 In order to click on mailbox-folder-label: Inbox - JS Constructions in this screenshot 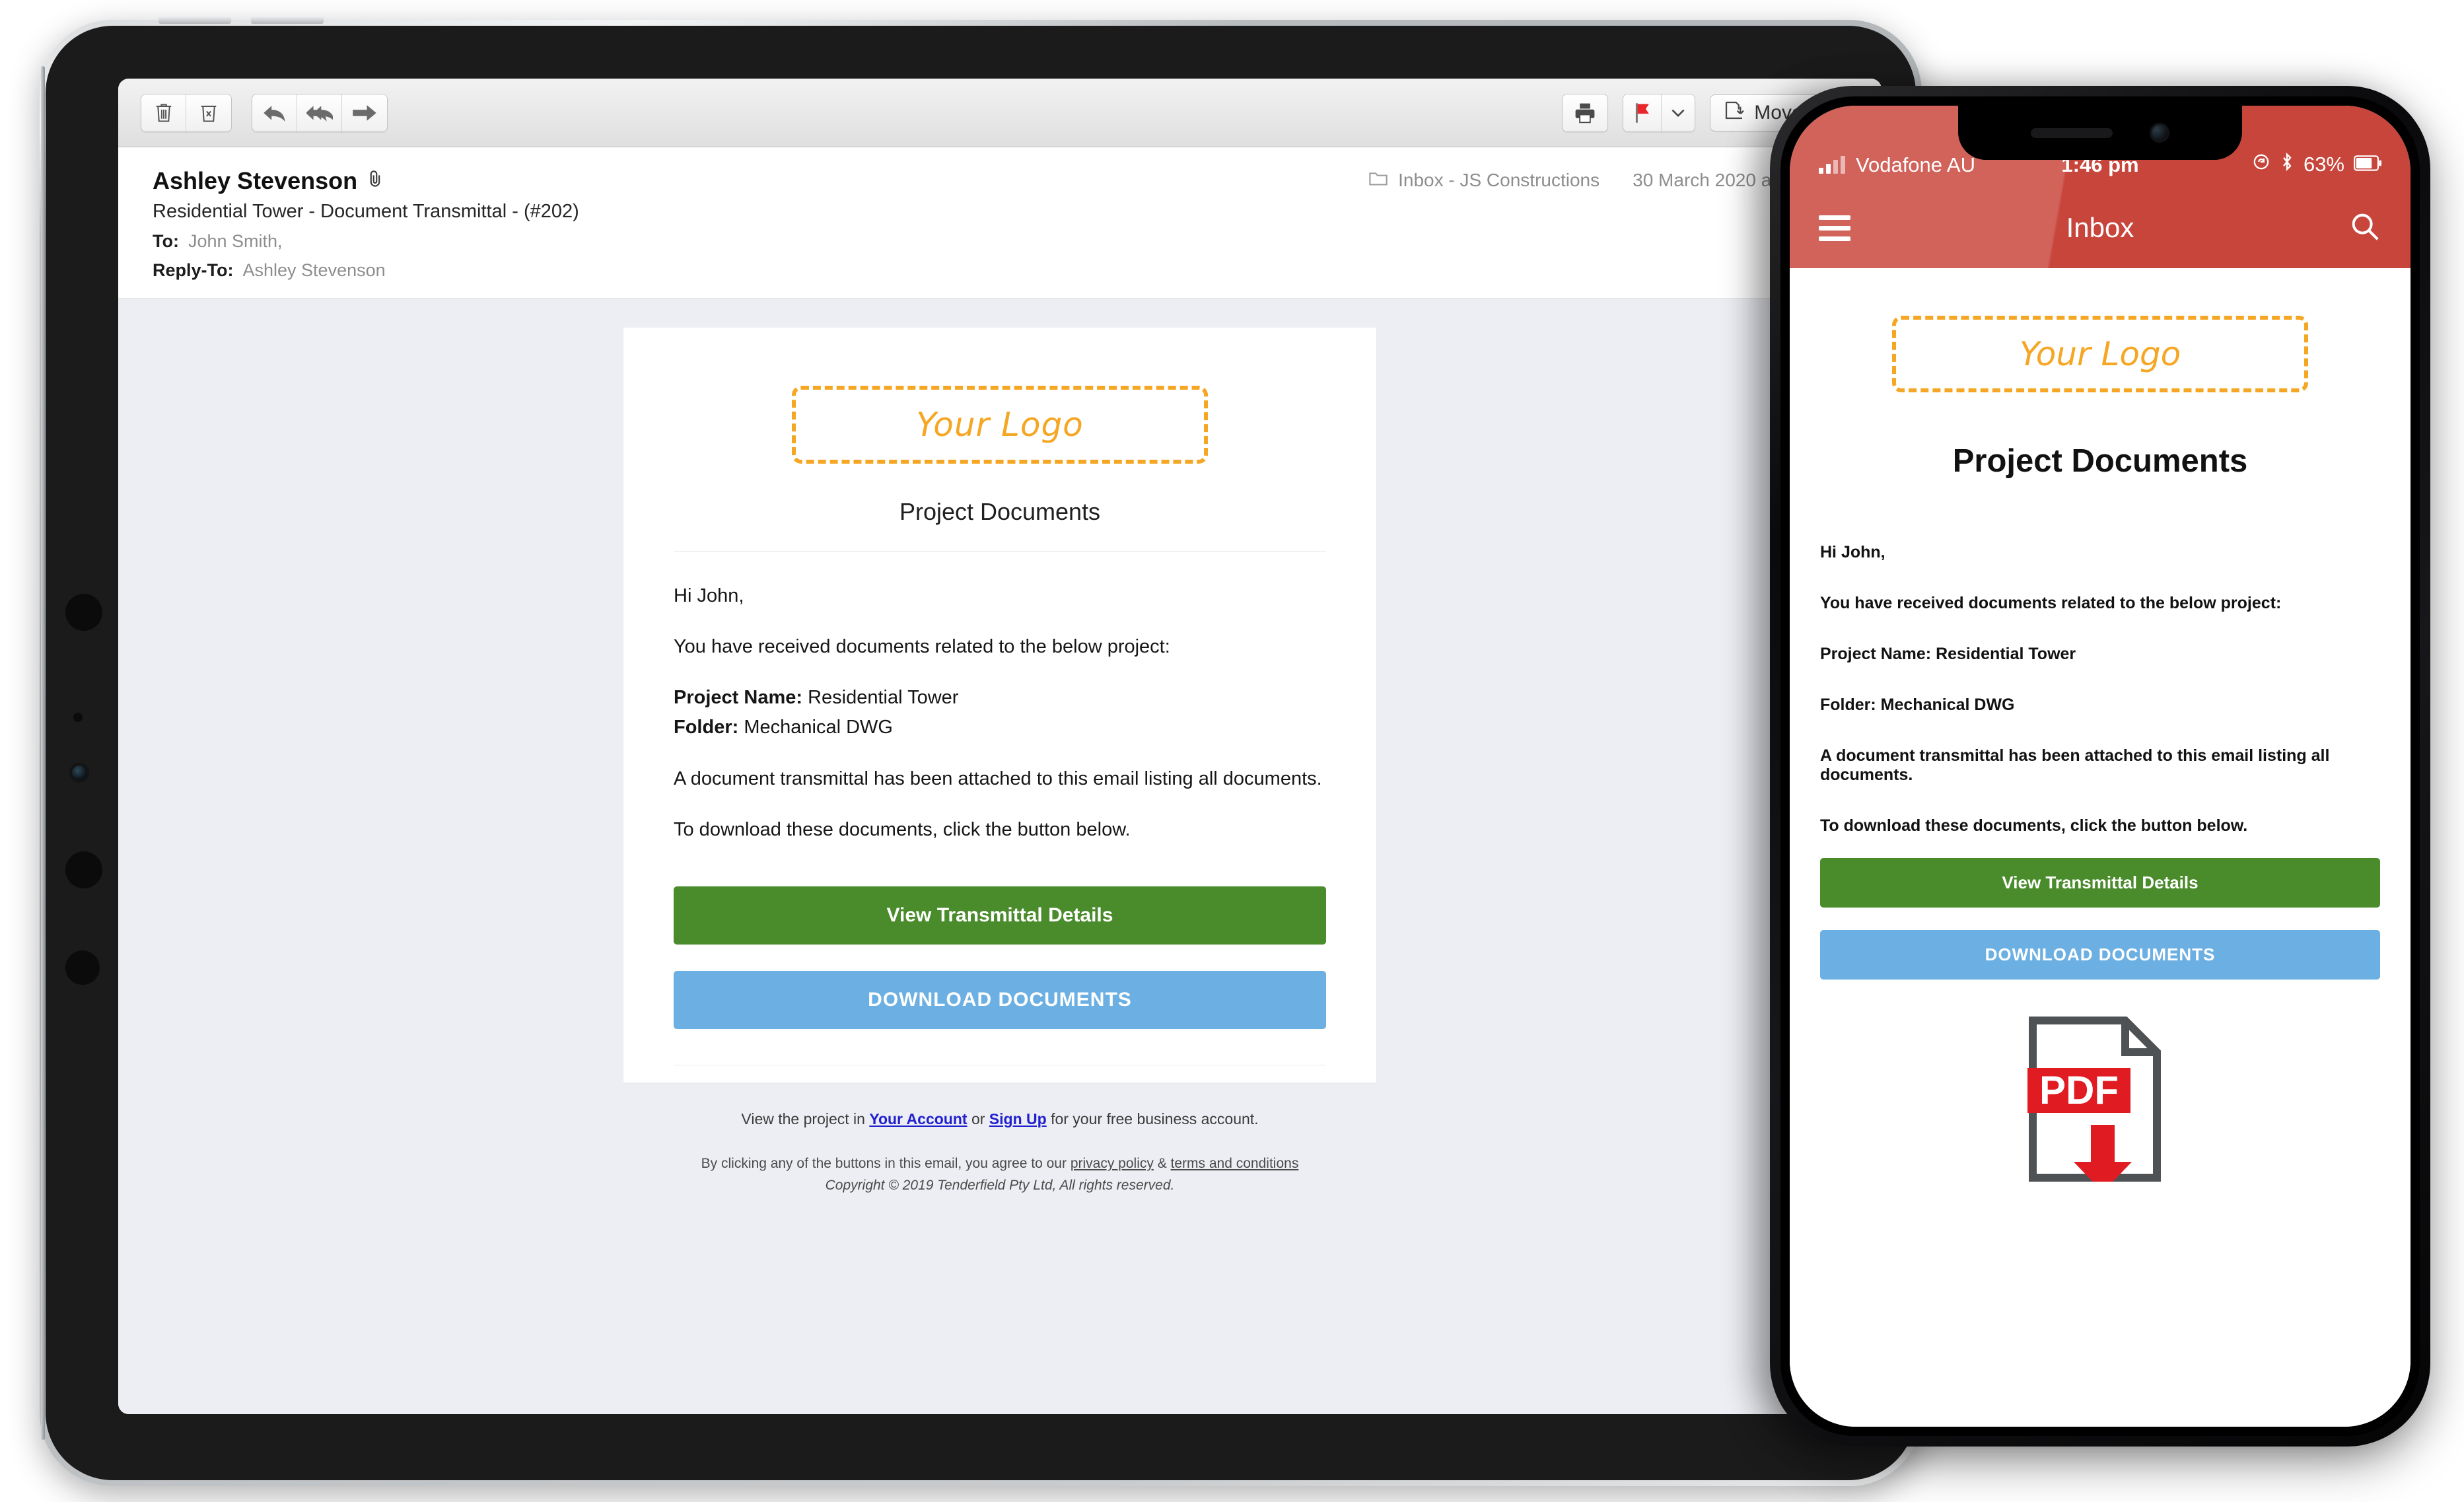, I will do `click(1499, 180)`.